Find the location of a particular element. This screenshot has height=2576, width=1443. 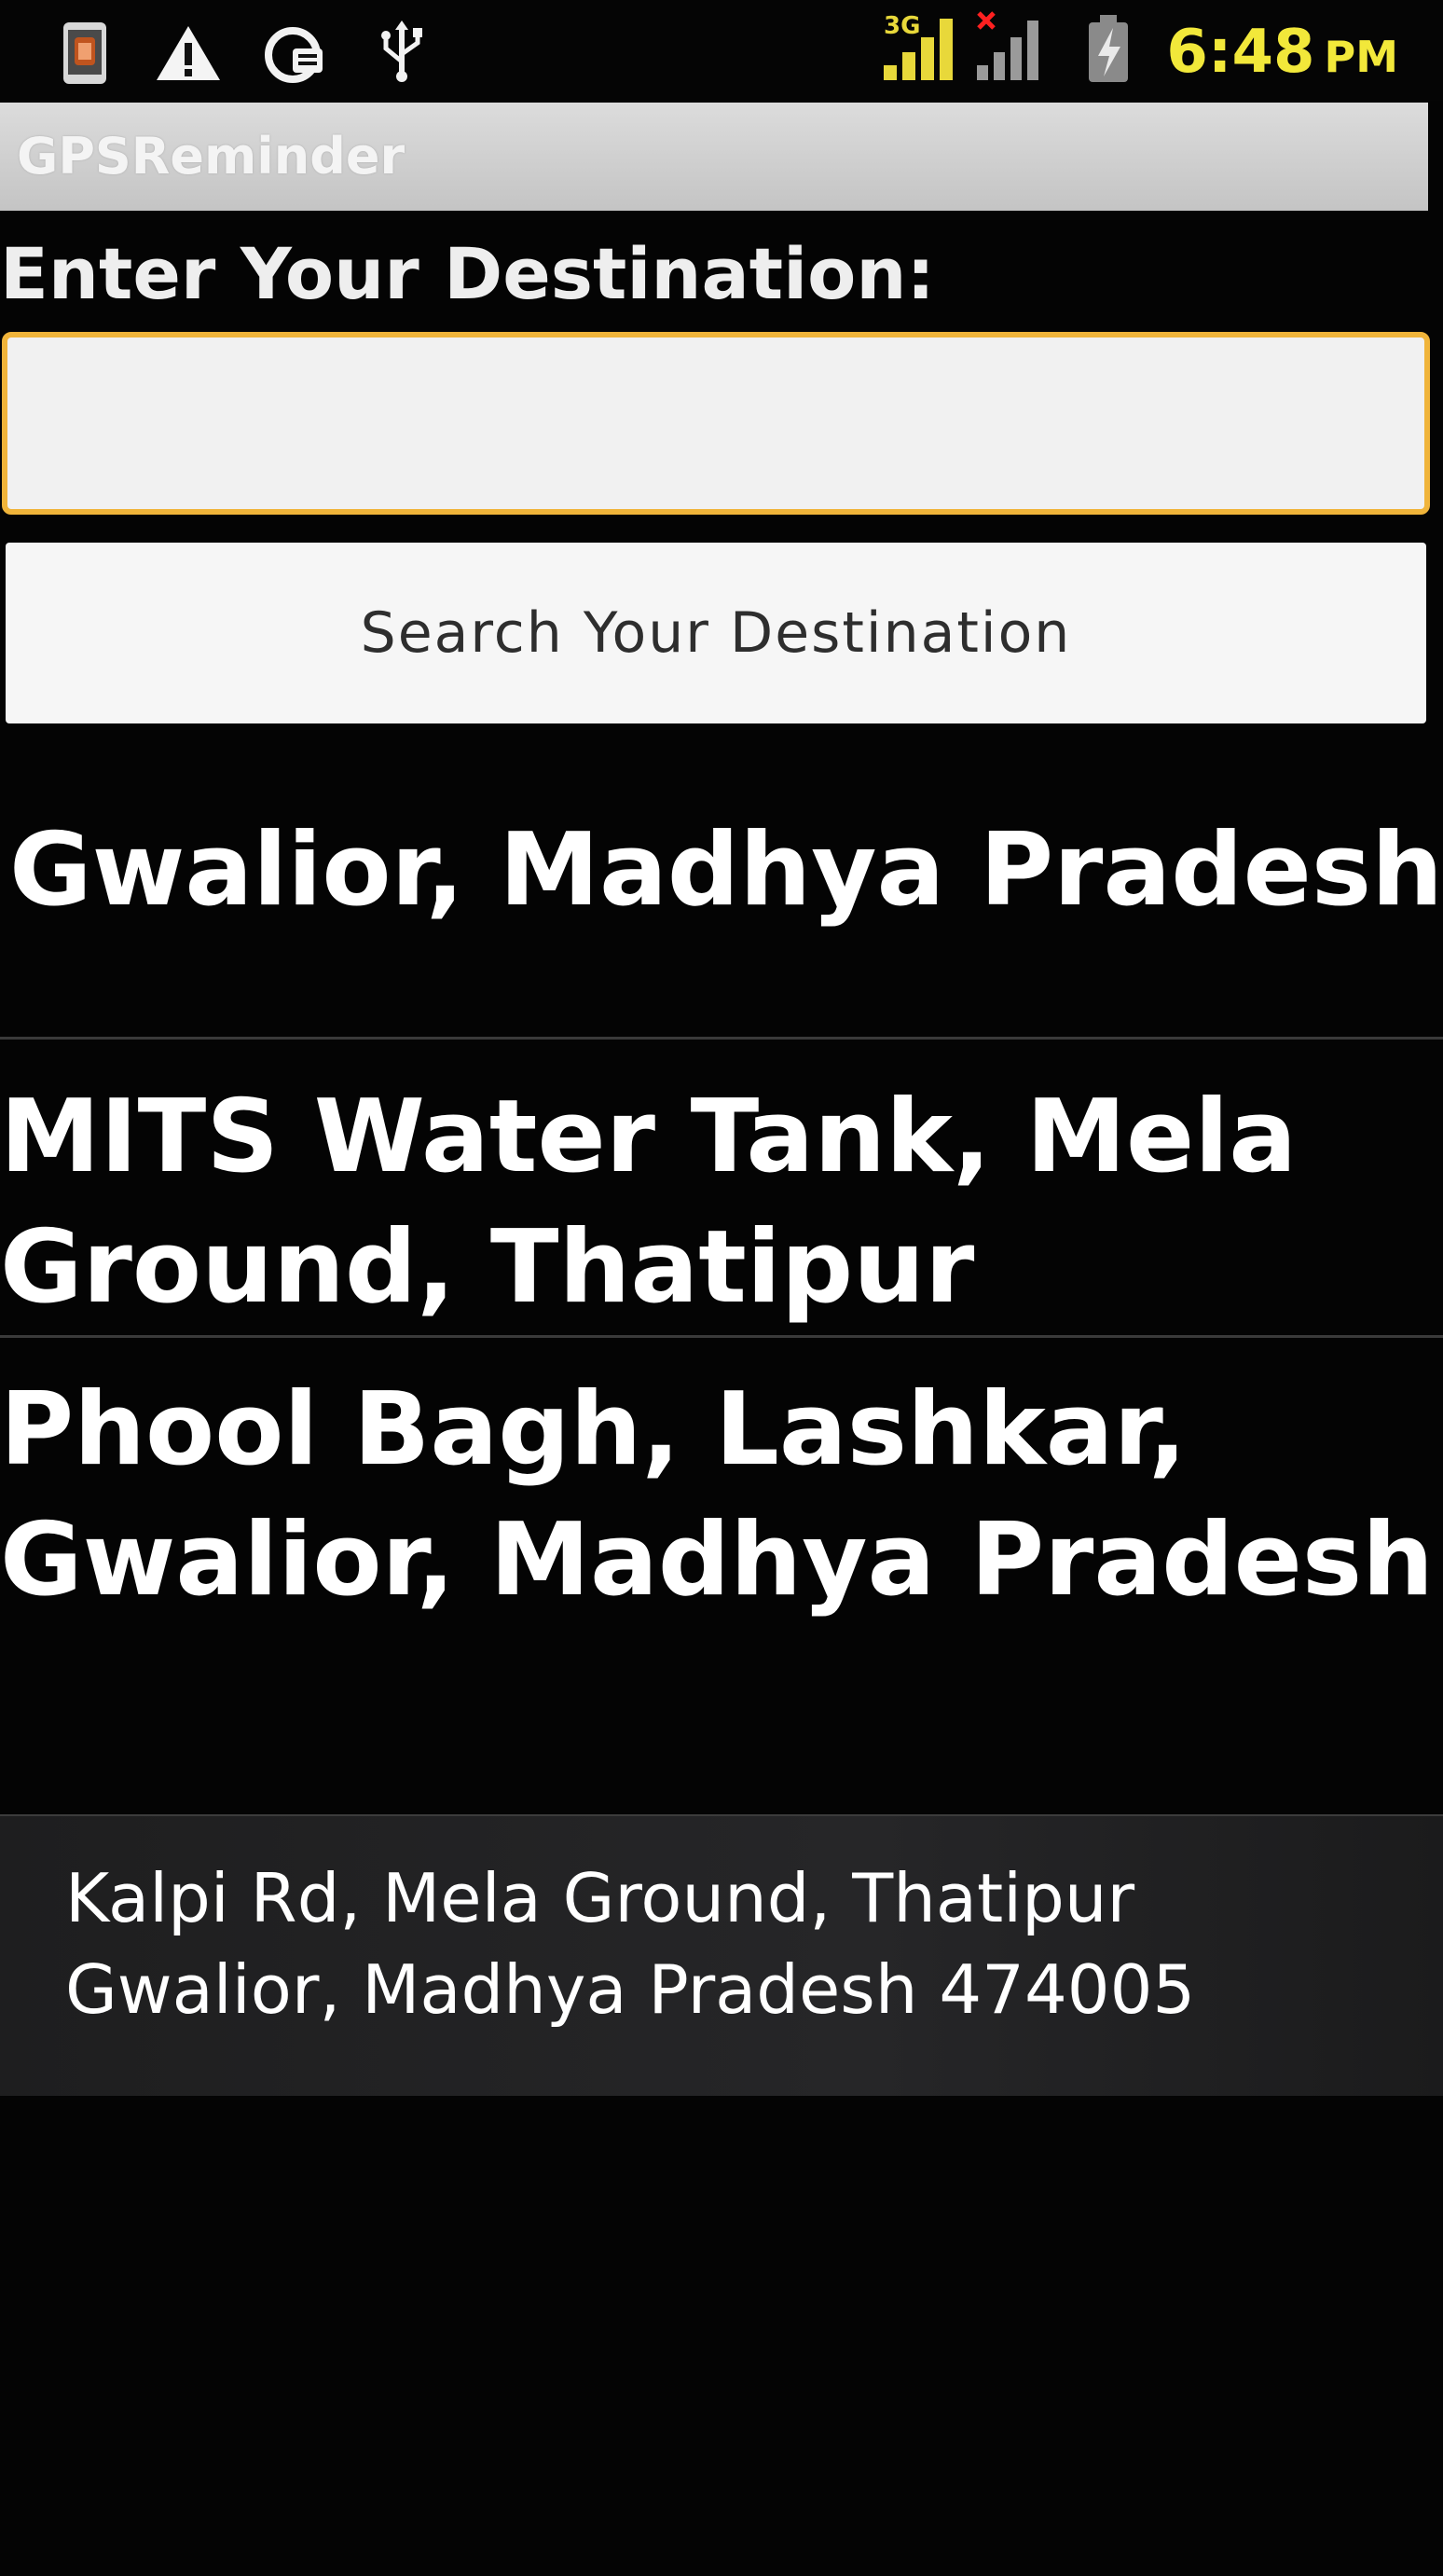

result-line: Ground, Thatipur is located at coordinates (488, 1267).